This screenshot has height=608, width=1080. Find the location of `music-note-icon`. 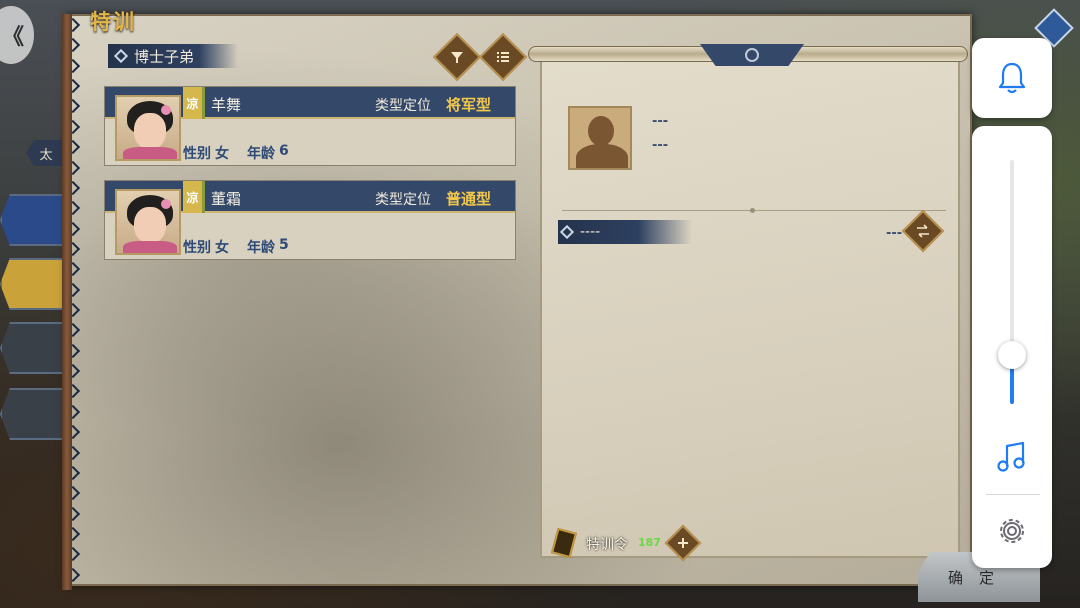

music-note-icon is located at coordinates (1012, 457).